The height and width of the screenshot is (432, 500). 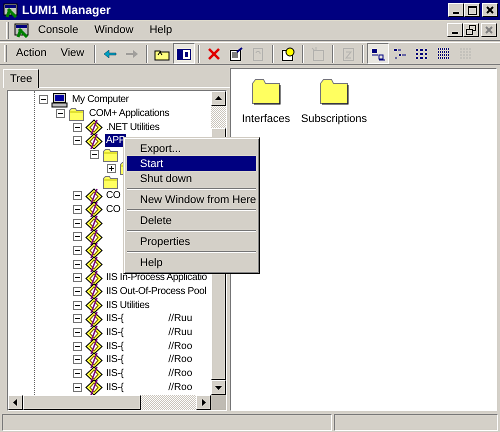 I want to click on context-menu-item: Start, so click(x=191, y=163).